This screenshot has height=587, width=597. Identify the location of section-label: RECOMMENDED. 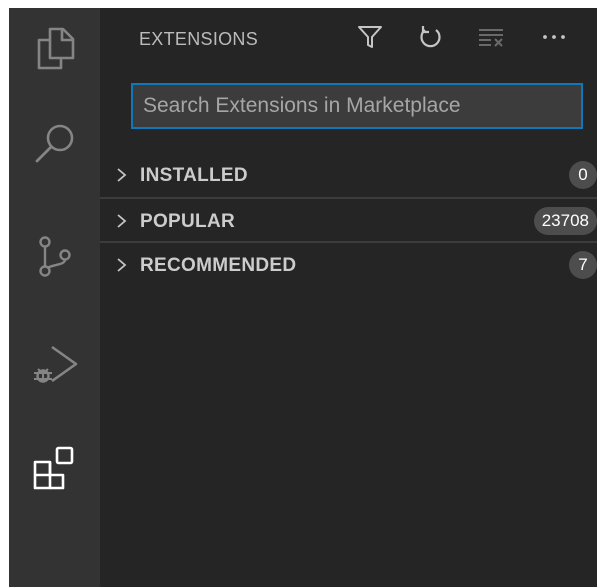
(218, 265).